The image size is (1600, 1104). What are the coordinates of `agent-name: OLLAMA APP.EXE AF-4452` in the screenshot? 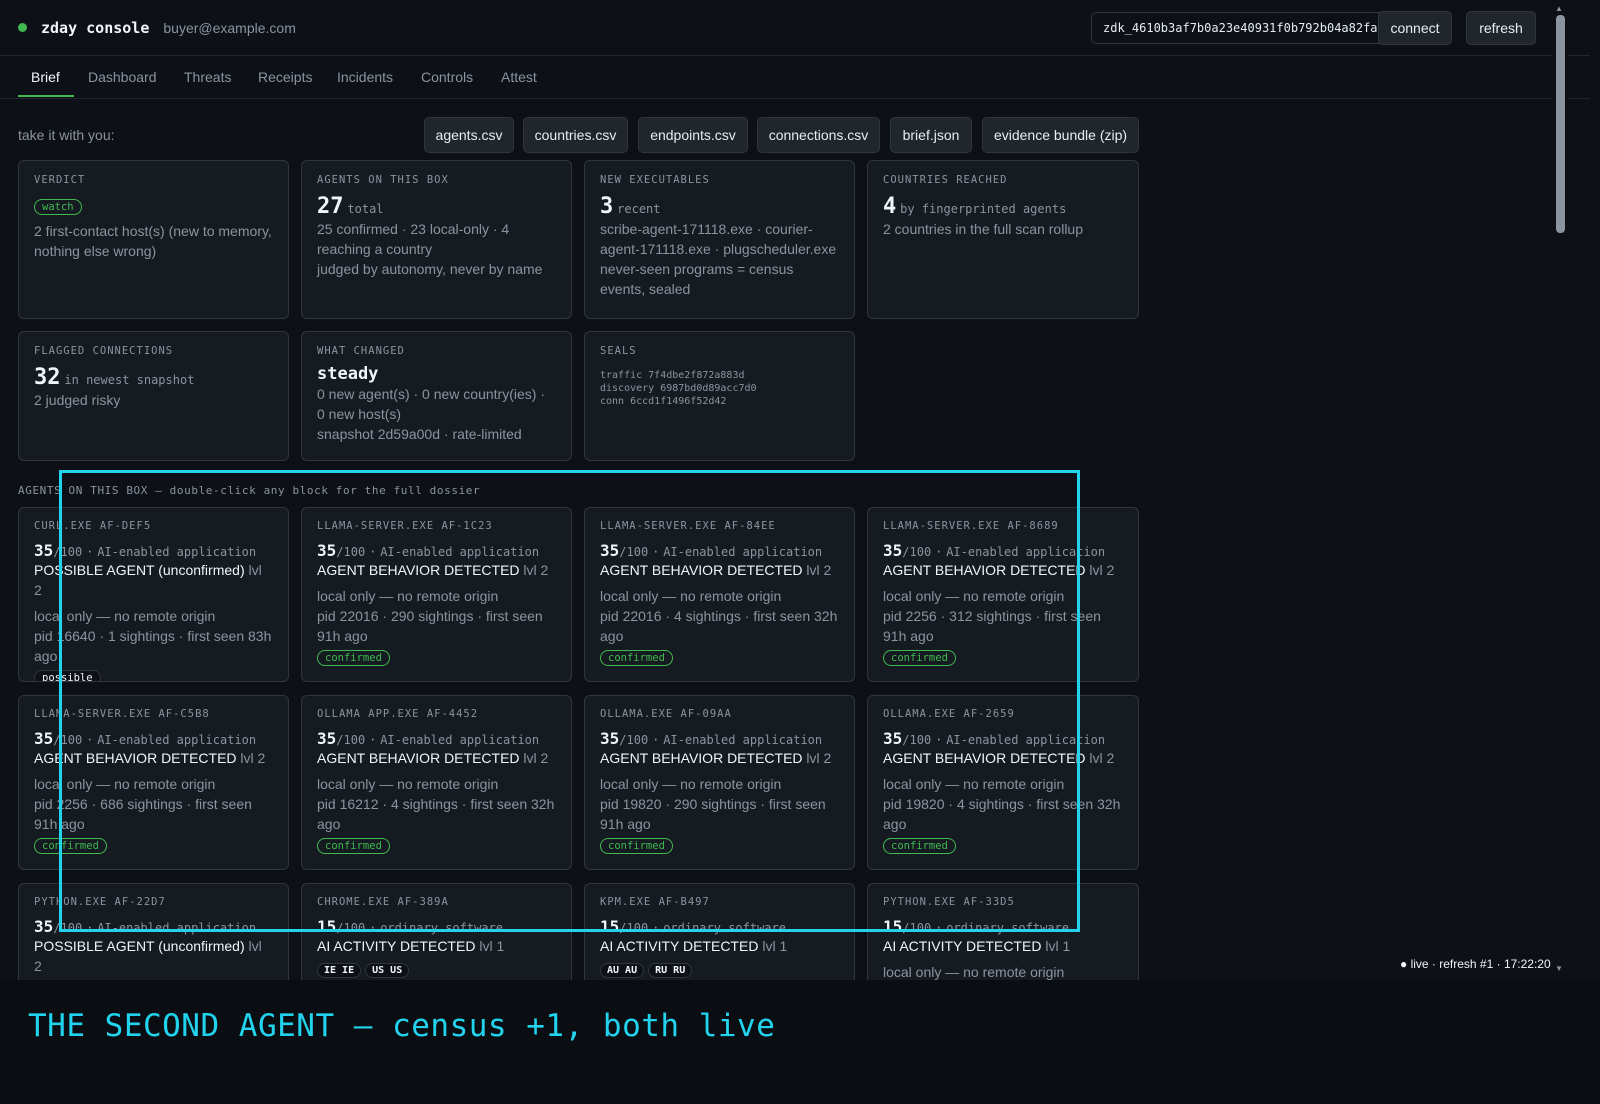 It's located at (398, 714).